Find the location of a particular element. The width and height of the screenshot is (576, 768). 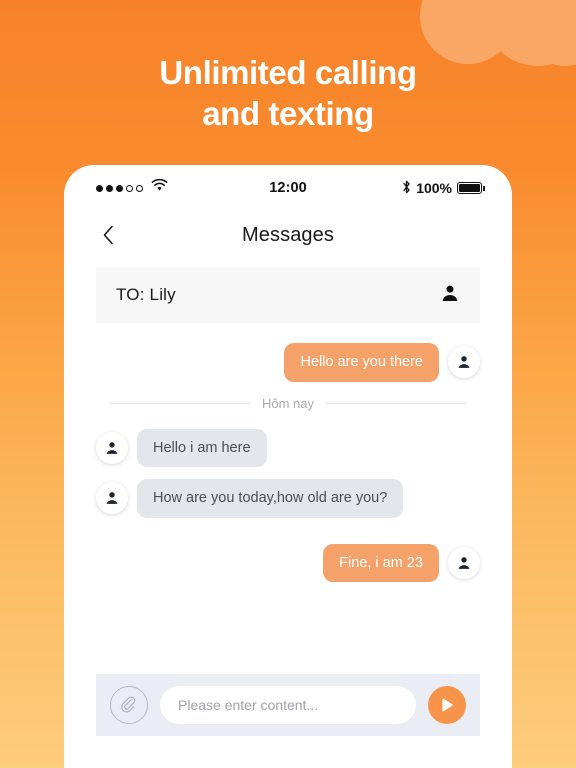

page-title: Messages is located at coordinates (288, 234).